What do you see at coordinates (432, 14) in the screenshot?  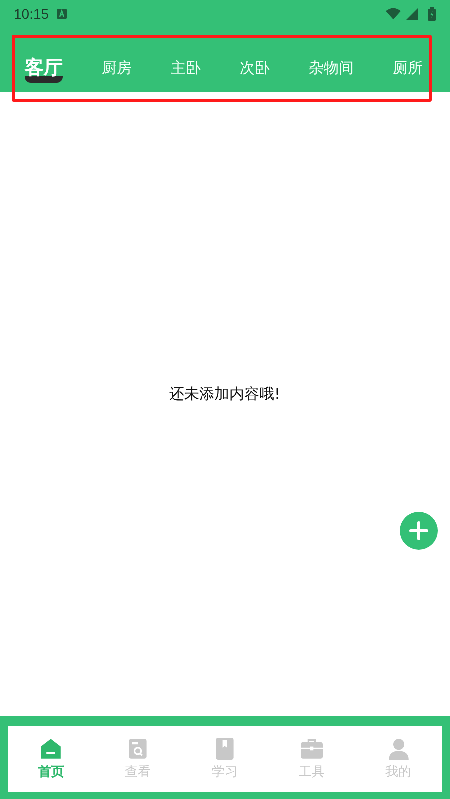 I see `battery-icon` at bounding box center [432, 14].